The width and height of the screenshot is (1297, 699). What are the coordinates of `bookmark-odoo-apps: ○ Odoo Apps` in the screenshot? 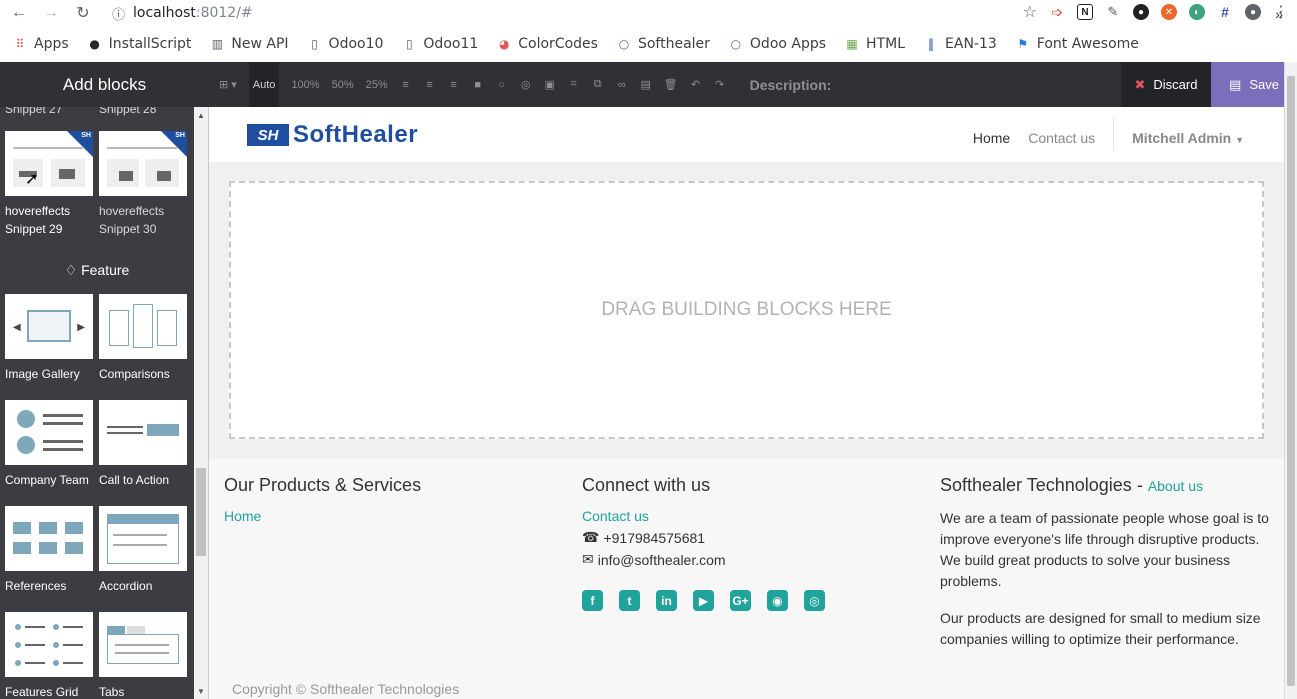 It's located at (777, 44).